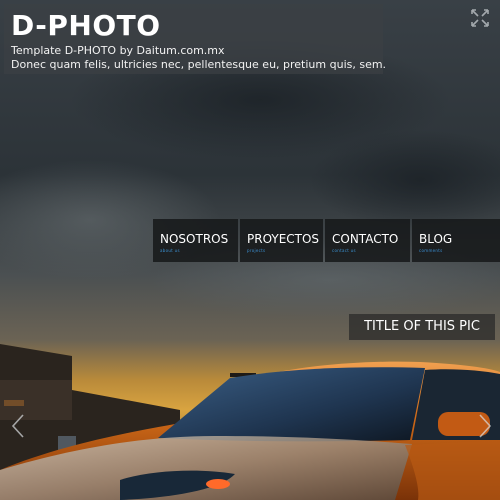  Describe the element at coordinates (436, 239) in the screenshot. I see `nav-item-label: BLOG` at that location.